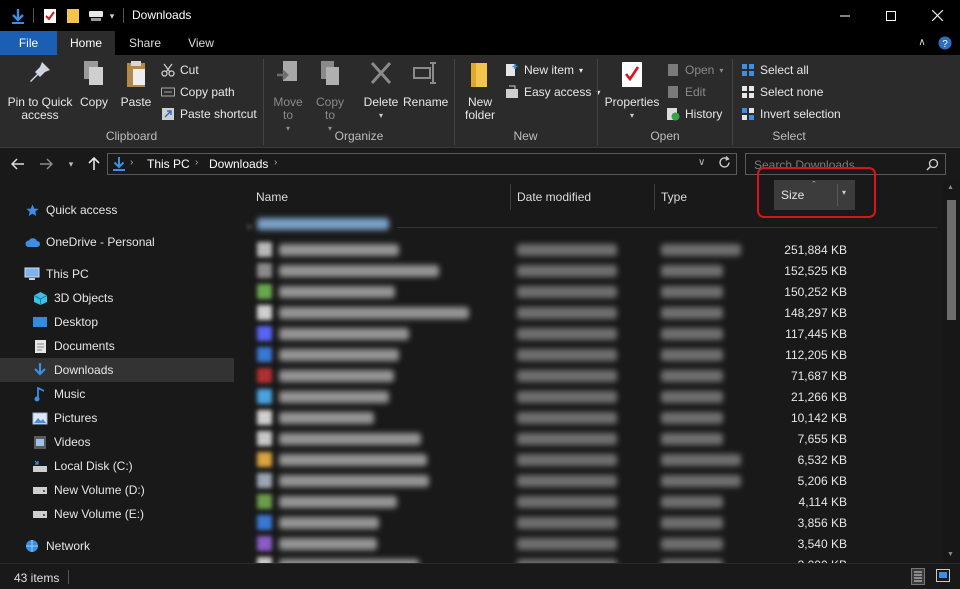  What do you see at coordinates (168, 164) in the screenshot?
I see `breadcrumb-this-pc: This PC` at bounding box center [168, 164].